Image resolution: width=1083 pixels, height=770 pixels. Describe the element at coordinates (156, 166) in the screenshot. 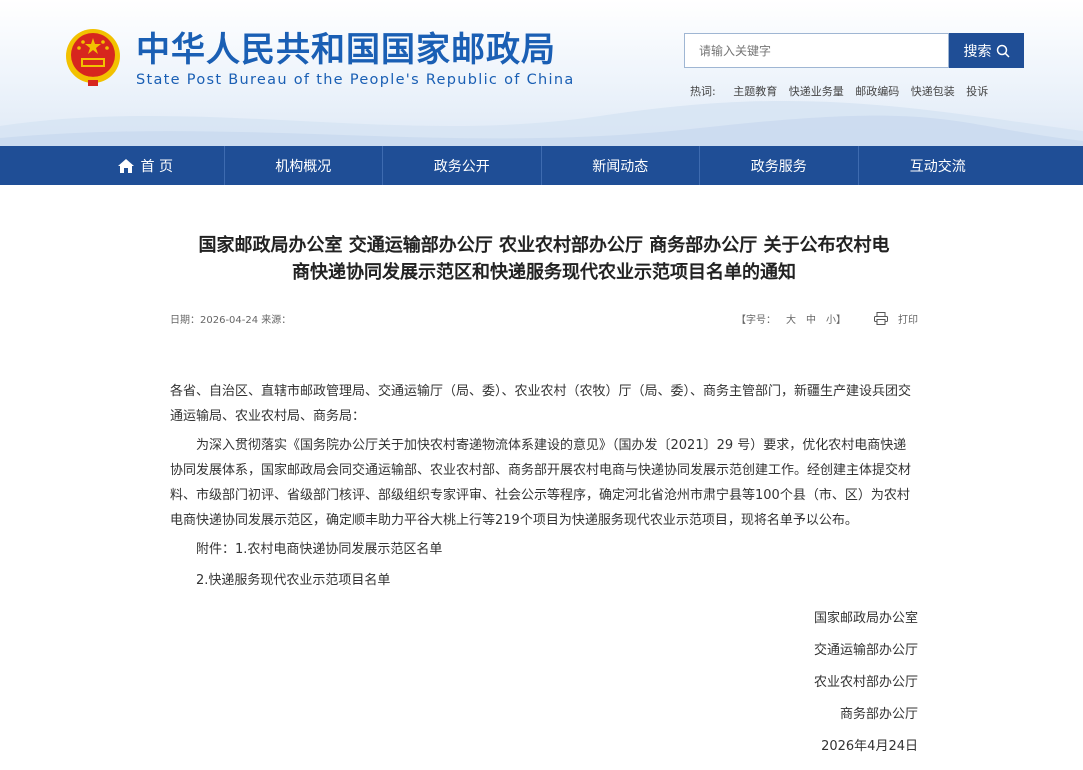

I see `nav-item-label: 首 页` at that location.